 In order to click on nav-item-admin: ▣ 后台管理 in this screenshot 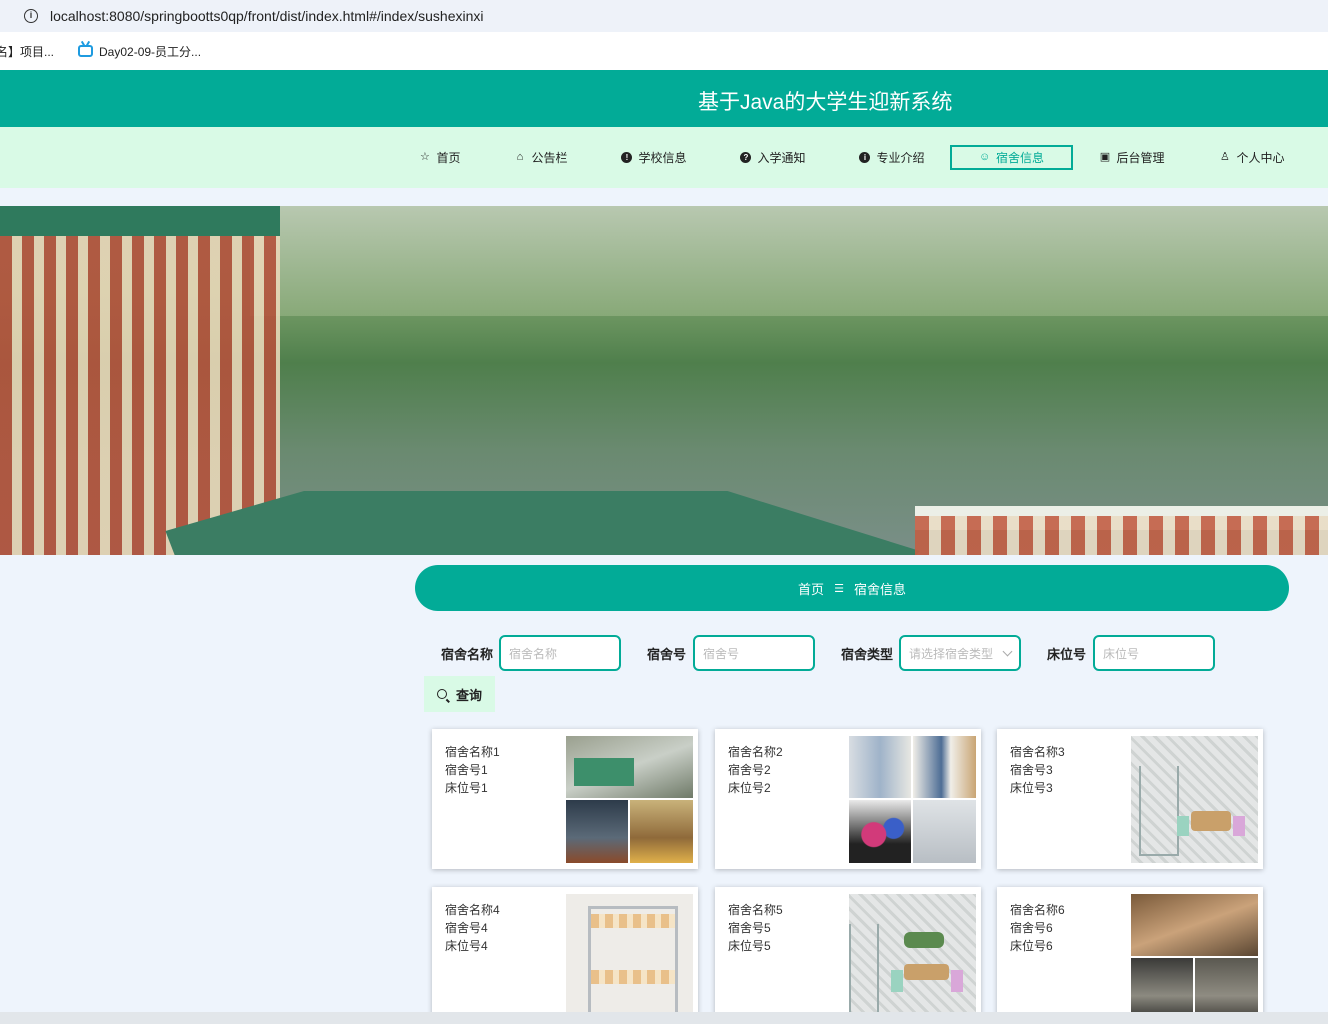, I will do `click(1132, 157)`.